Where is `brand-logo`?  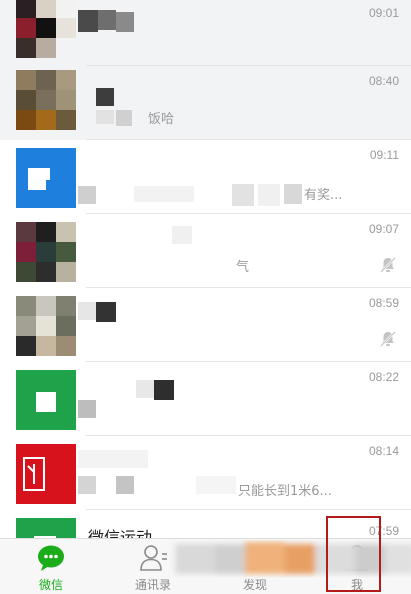
brand-logo is located at coordinates (34, 474).